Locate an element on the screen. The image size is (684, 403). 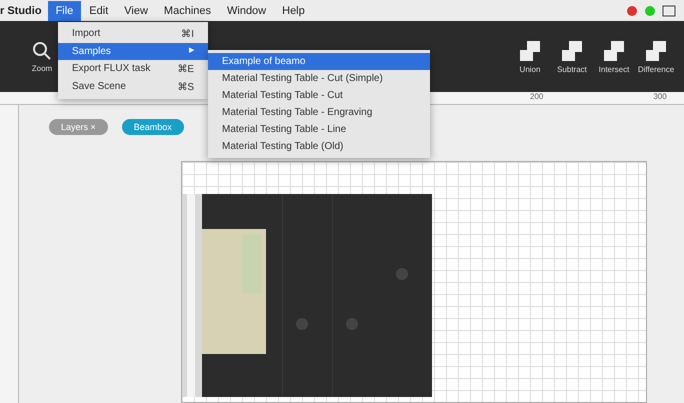
menu-option: Material Testing Table - Cut is located at coordinates (319, 95).